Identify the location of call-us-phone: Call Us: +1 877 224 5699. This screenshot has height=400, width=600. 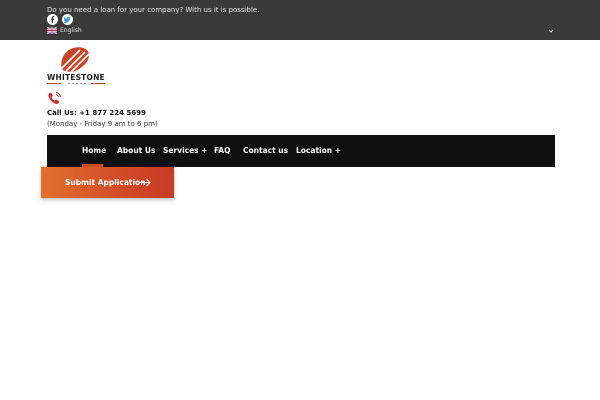
(96, 113).